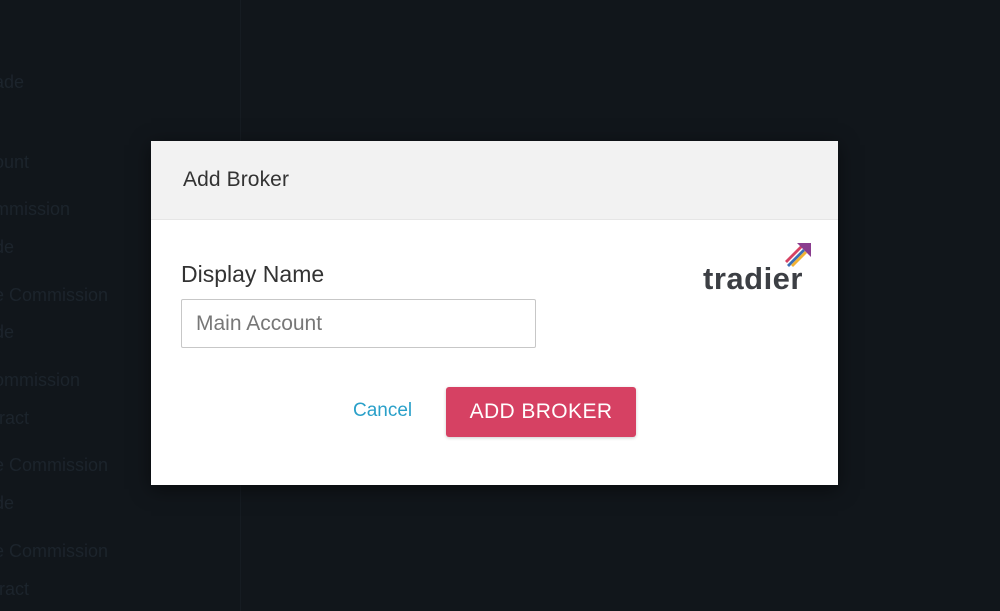 This screenshot has height=611, width=1000. Describe the element at coordinates (40, 380) in the screenshot. I see `background-sidebar-item: ommission` at that location.